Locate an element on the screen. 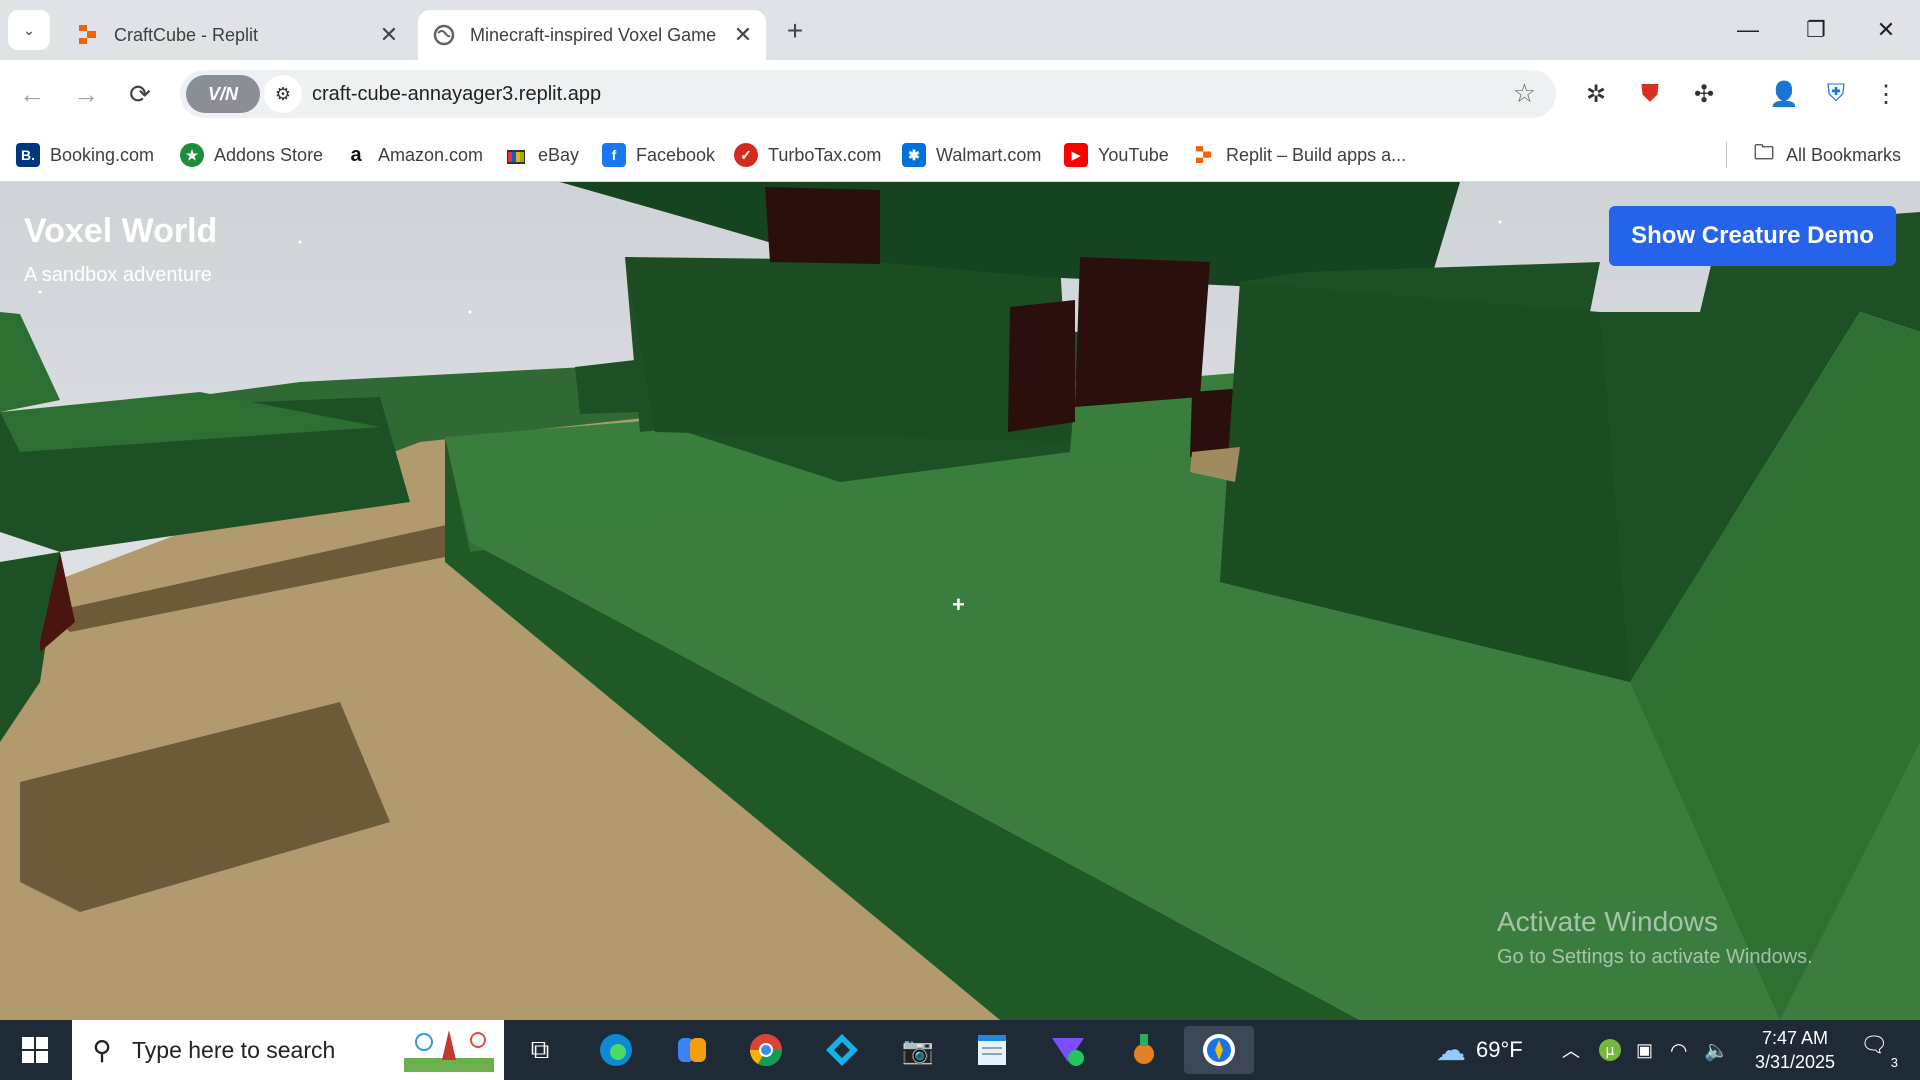  taskbar-search: ⚲ Type here to search is located at coordinates (288, 1050).